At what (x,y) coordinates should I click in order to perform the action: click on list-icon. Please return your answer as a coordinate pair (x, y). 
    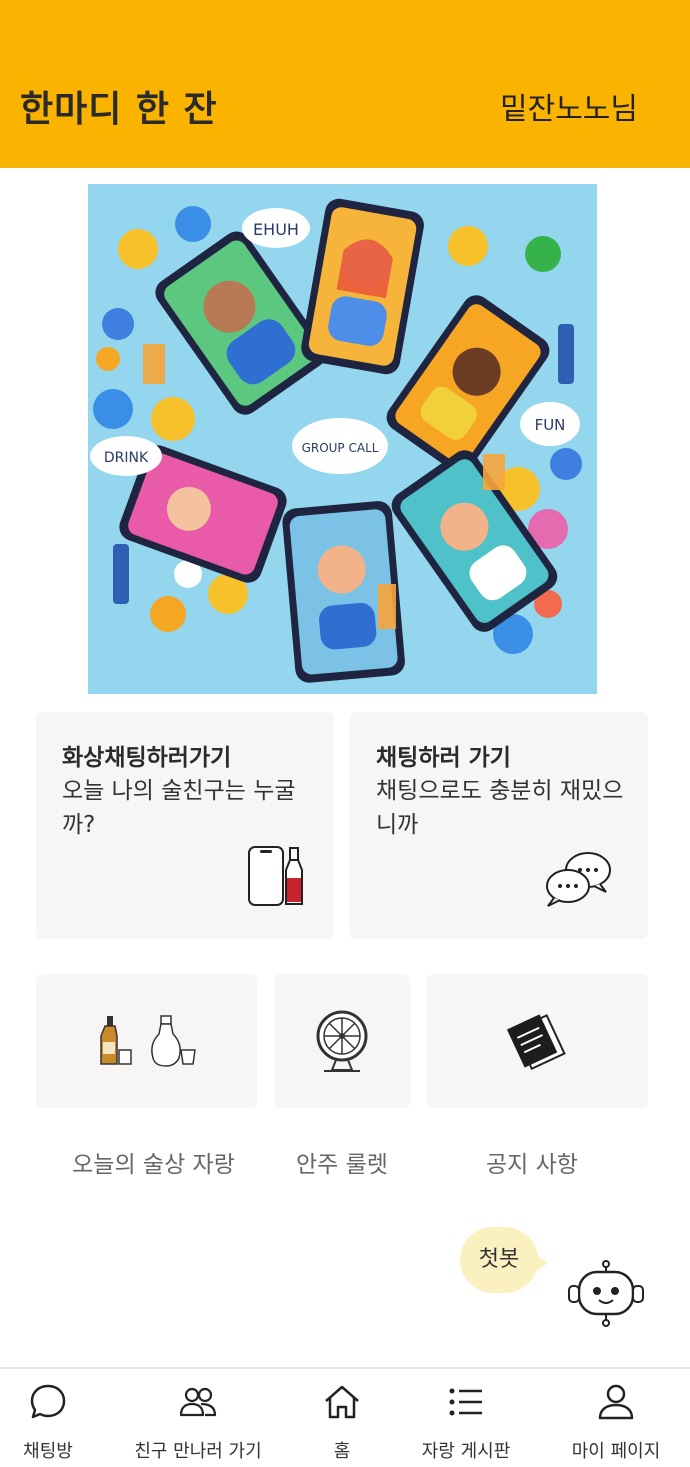
    Looking at the image, I should click on (465, 1402).